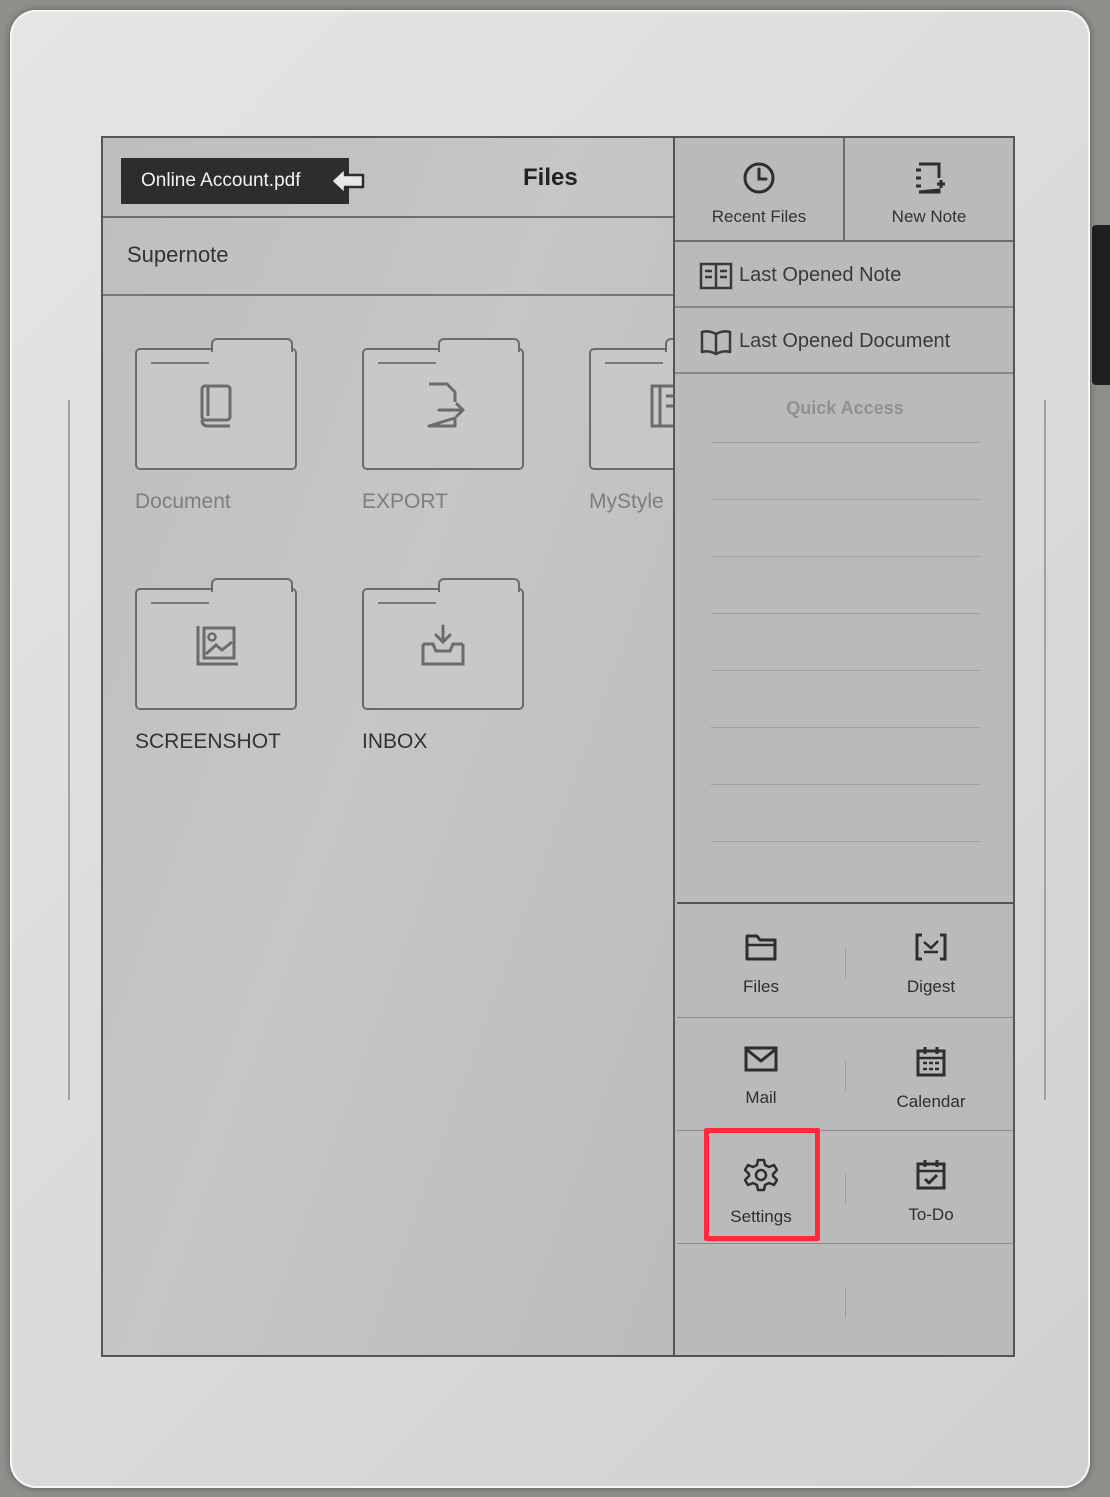  I want to click on open-document-tag: Online Account.pdf, so click(235, 181).